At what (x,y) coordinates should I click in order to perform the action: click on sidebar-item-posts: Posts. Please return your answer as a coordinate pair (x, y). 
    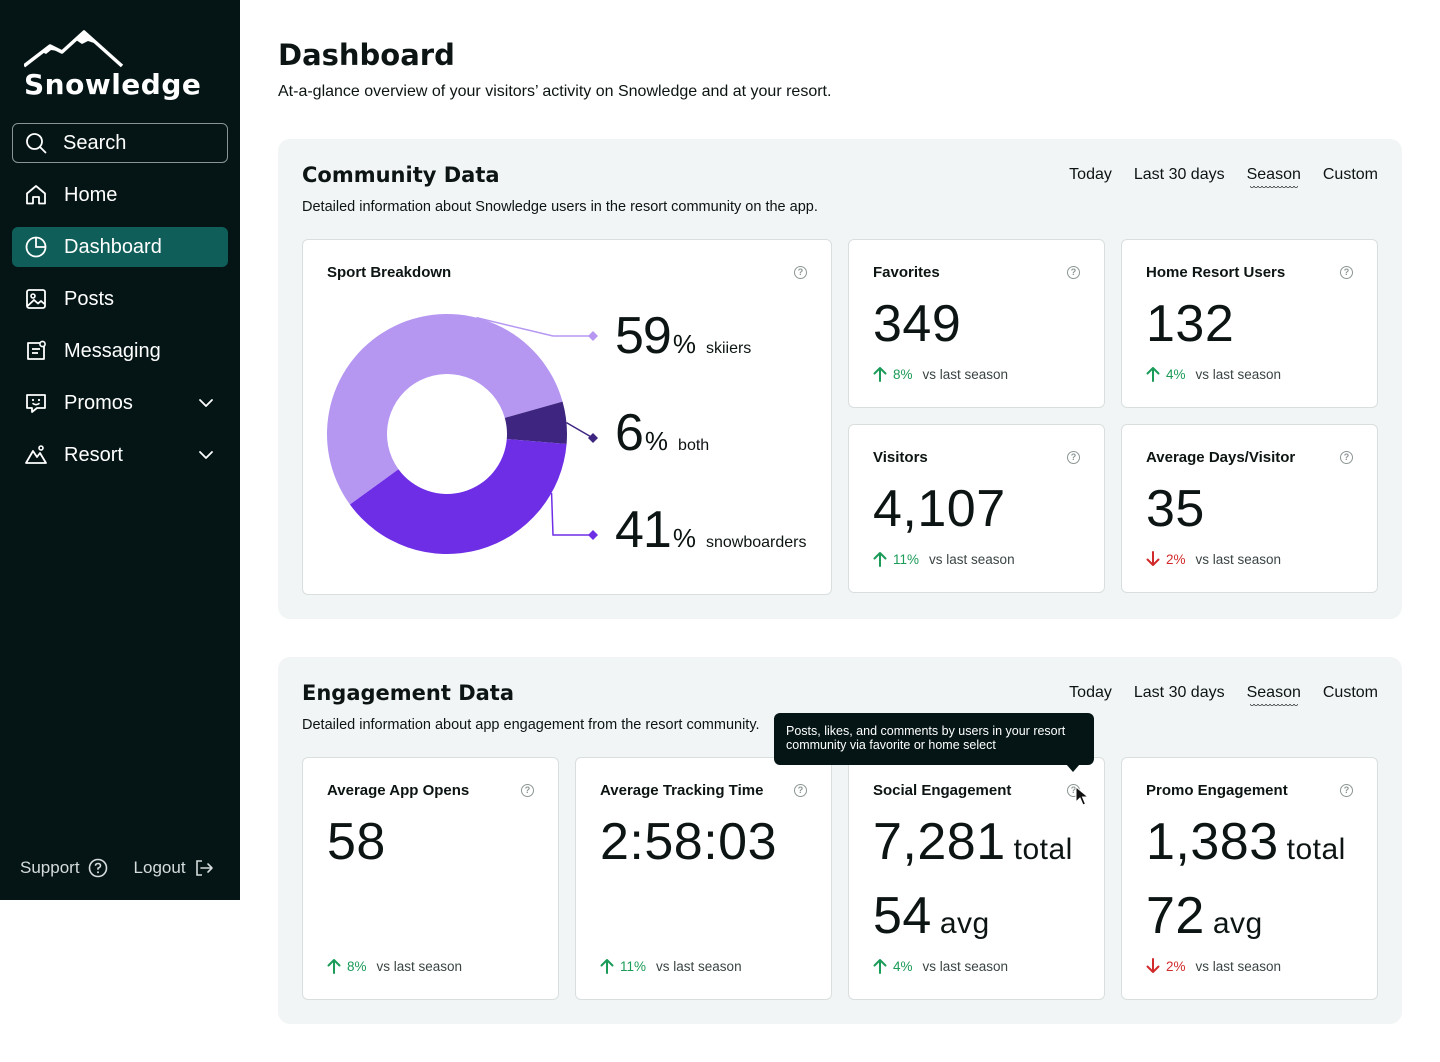
    Looking at the image, I should click on (120, 299).